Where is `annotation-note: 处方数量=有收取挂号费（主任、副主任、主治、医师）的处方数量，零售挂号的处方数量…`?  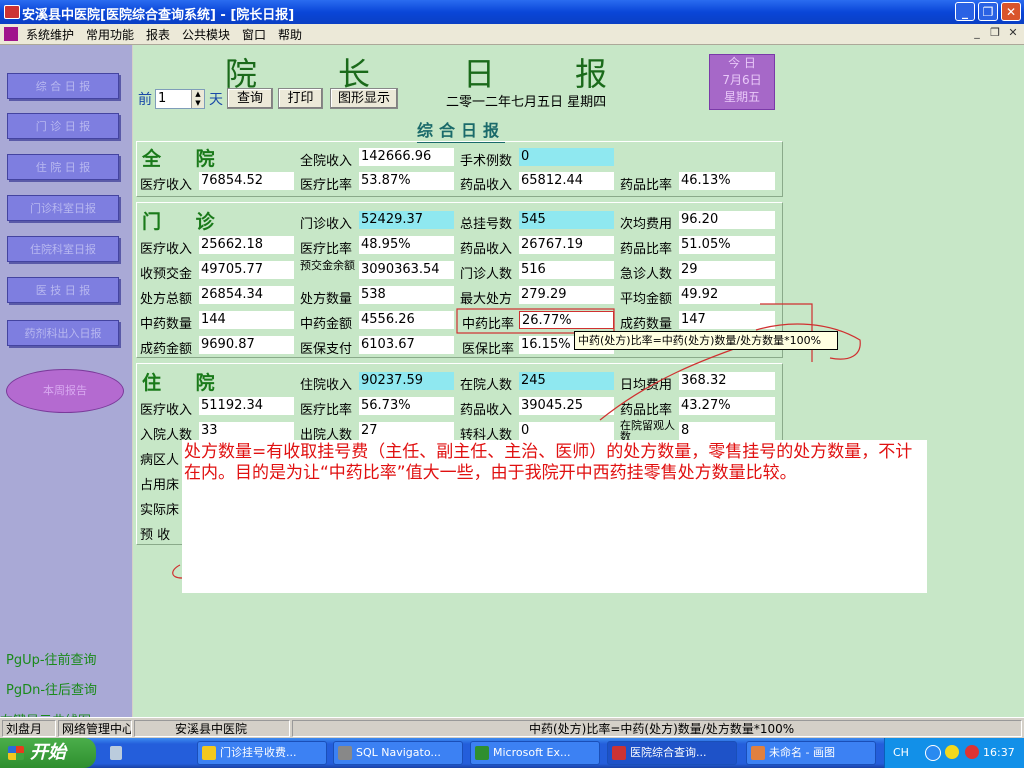
annotation-note: 处方数量=有收取挂号费（主任、副主任、主治、医师）的处方数量，零售挂号的处方数量… is located at coordinates (554, 516).